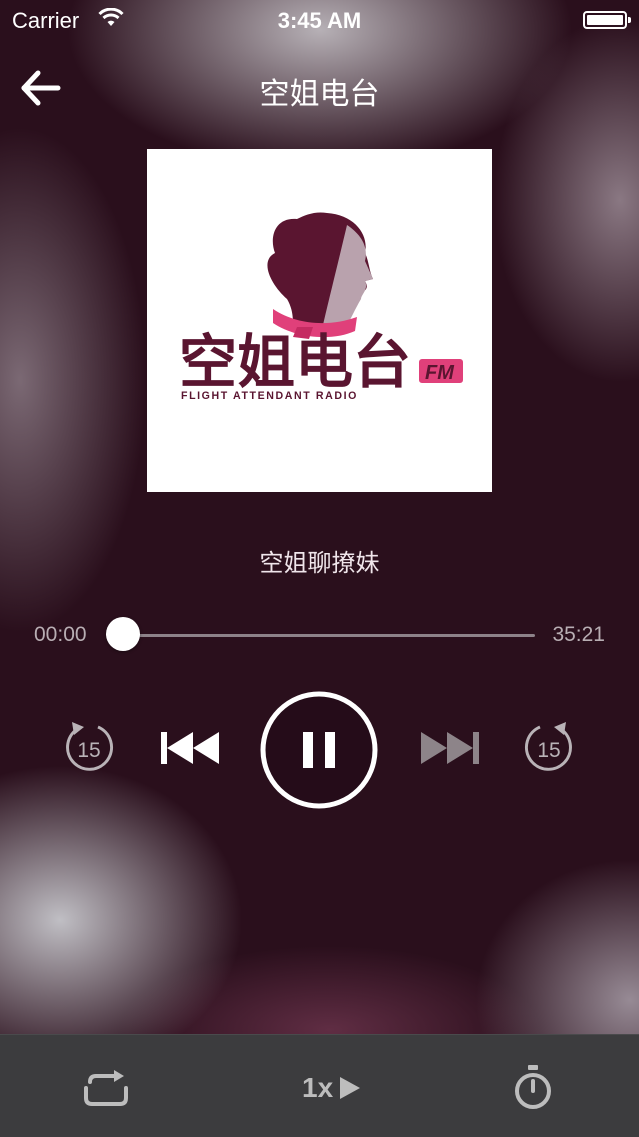  What do you see at coordinates (607, 20) in the screenshot?
I see `battery-icon` at bounding box center [607, 20].